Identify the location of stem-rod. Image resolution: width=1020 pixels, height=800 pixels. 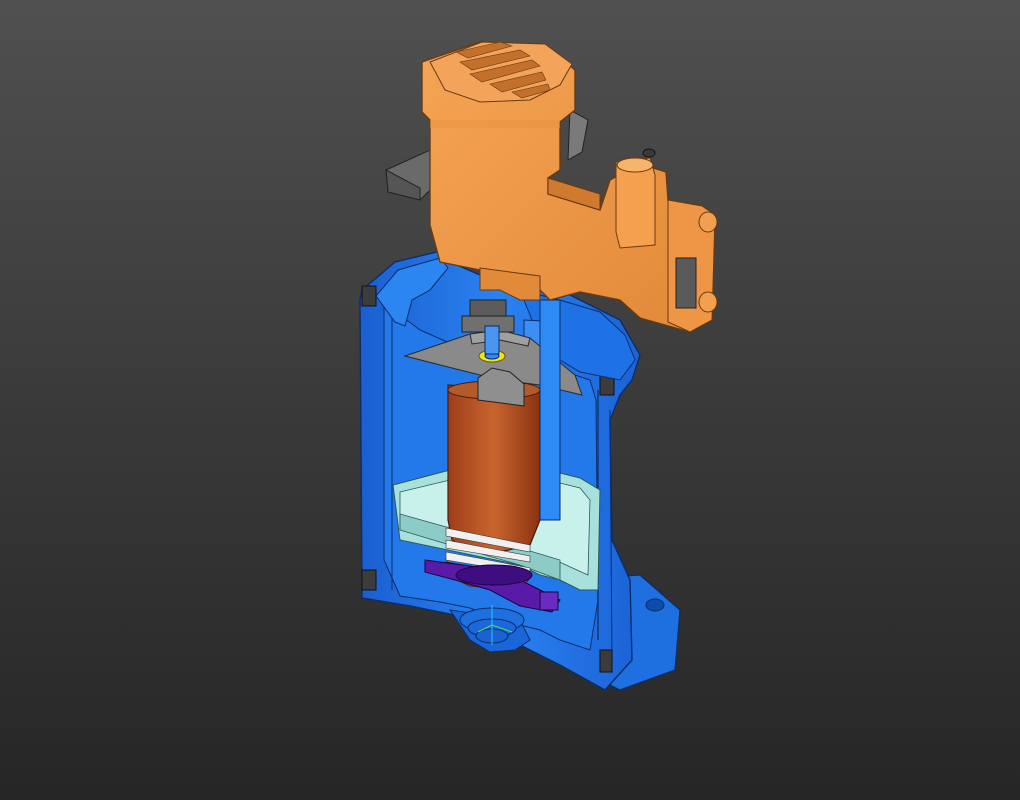
(550, 410).